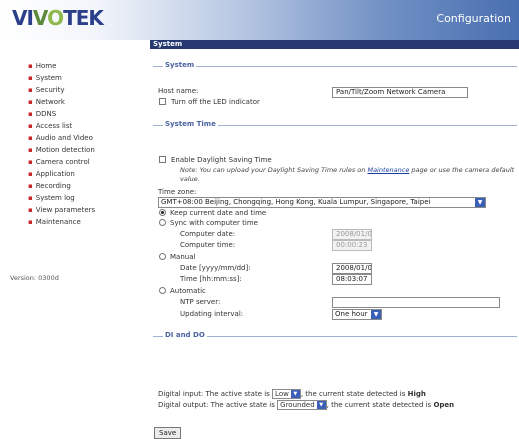 The width and height of the screenshot is (519, 439). What do you see at coordinates (208, 245) in the screenshot?
I see `computer-time-label: Computer time:` at bounding box center [208, 245].